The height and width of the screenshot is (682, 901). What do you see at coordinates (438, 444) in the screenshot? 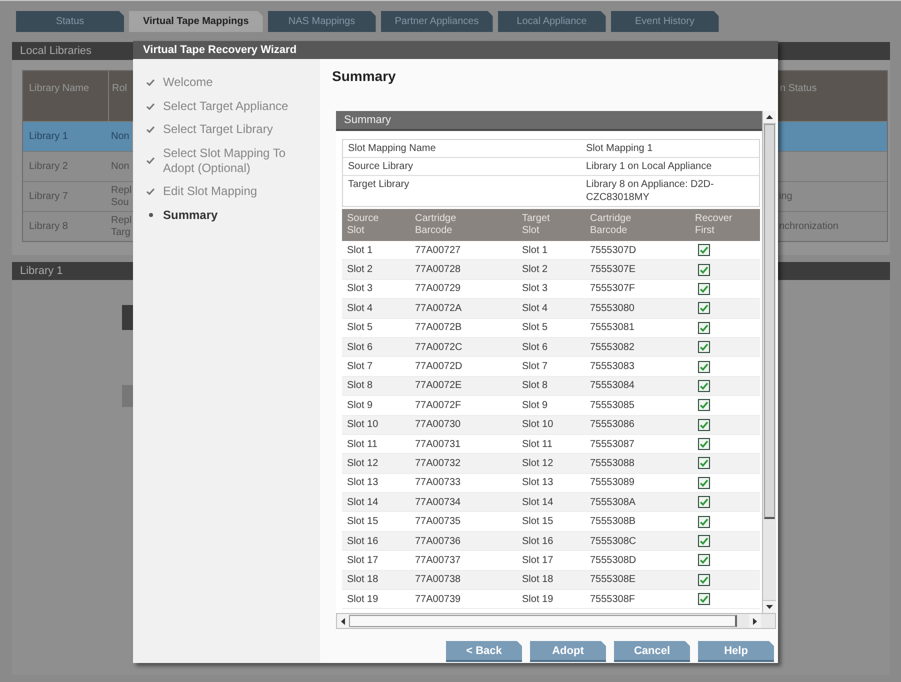
I see `table-cell-text: 77A00731` at bounding box center [438, 444].